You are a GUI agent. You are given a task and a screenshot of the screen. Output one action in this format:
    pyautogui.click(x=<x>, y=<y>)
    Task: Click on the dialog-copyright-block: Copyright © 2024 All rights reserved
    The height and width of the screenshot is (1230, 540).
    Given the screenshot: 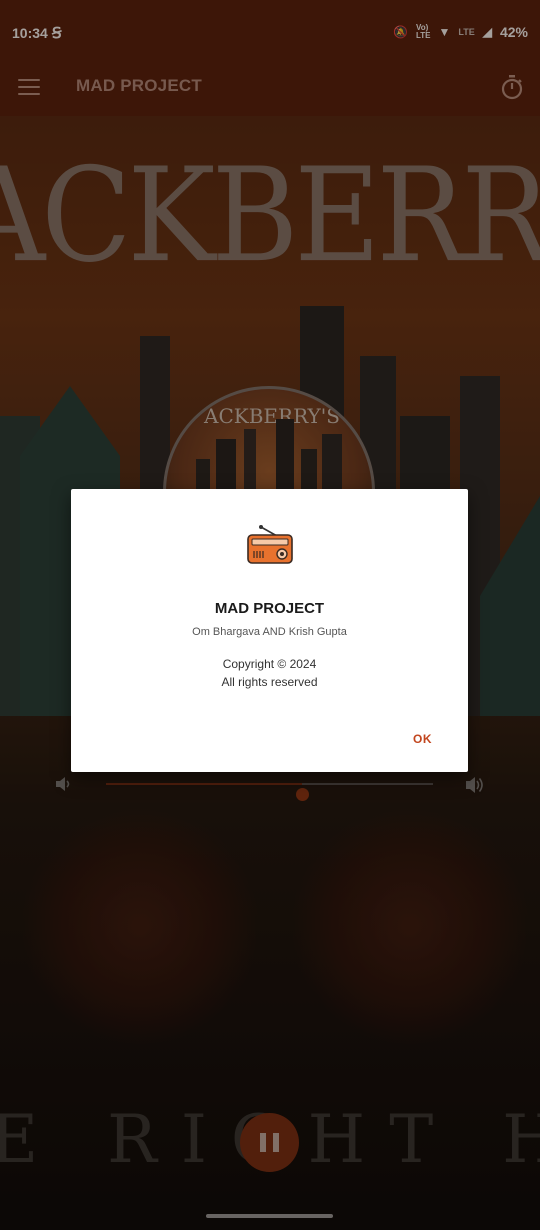 What is the action you would take?
    pyautogui.click(x=269, y=673)
    